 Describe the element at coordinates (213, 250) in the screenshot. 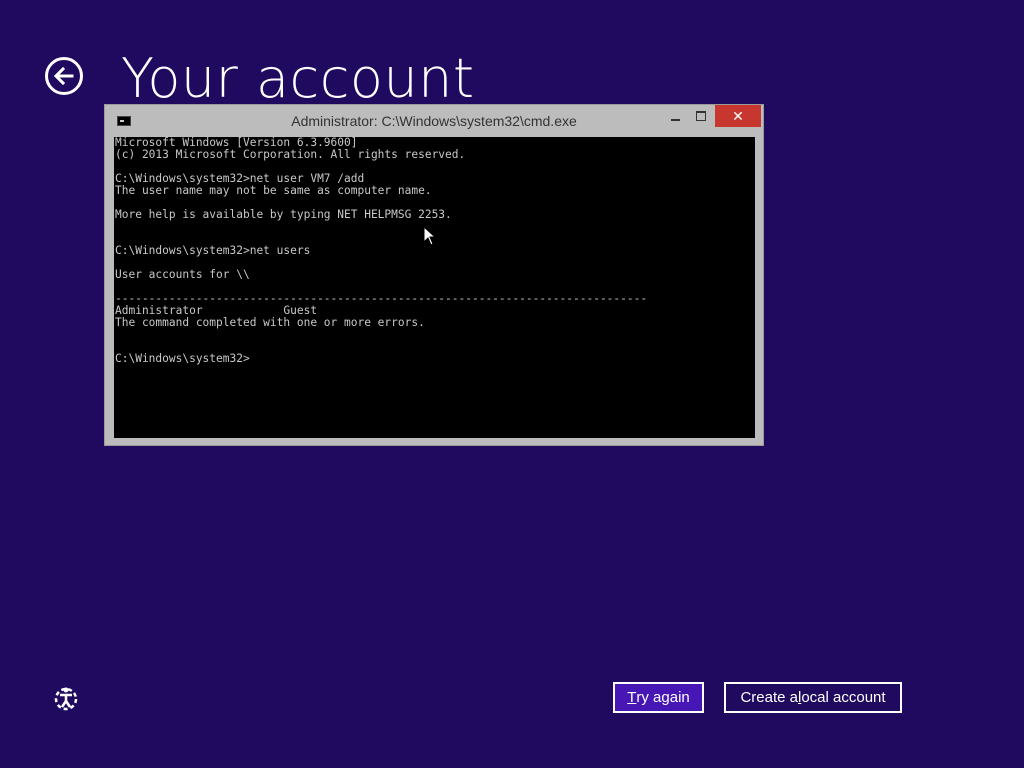

I see `console-line: C:\Windows\system32>net users` at that location.